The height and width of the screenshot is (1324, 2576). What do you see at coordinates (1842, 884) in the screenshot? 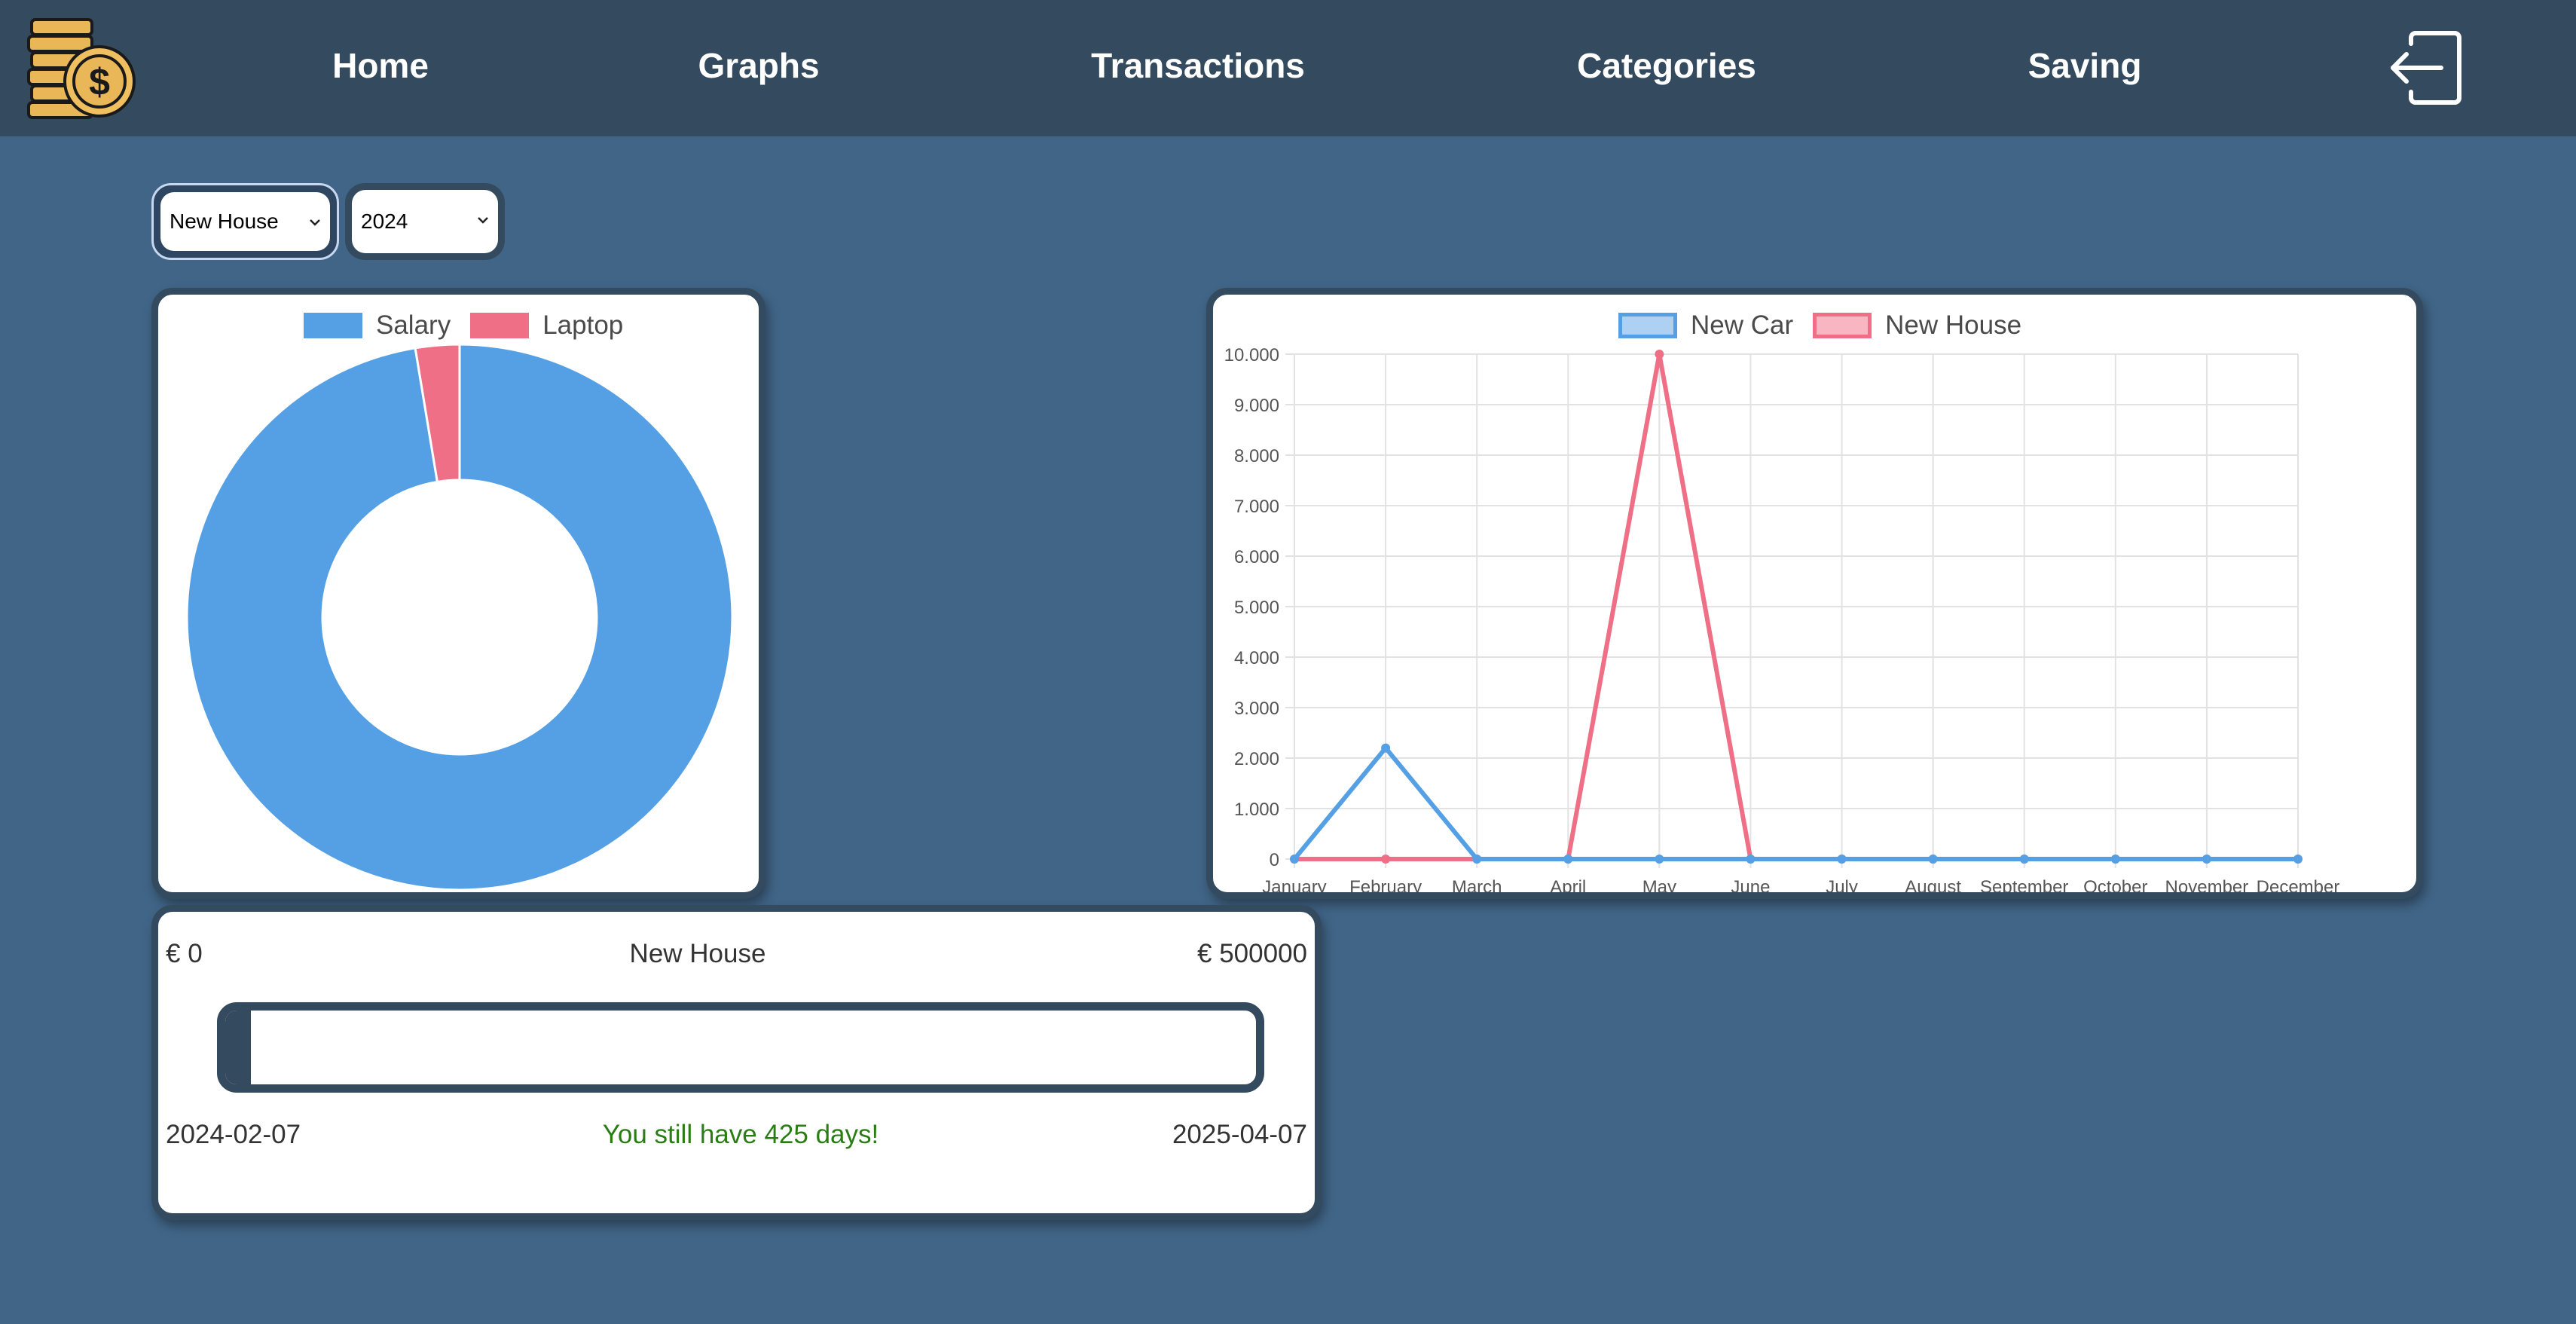
I see `x-tick-label: July` at bounding box center [1842, 884].